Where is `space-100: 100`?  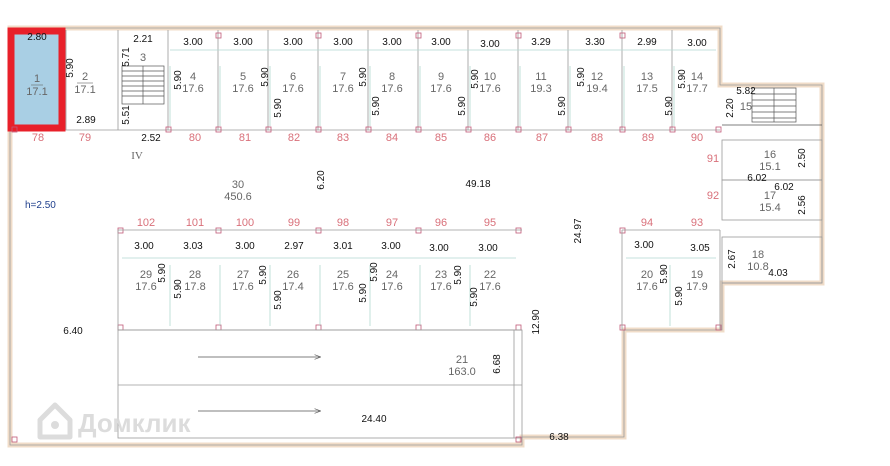
space-100: 100 is located at coordinates (245, 223).